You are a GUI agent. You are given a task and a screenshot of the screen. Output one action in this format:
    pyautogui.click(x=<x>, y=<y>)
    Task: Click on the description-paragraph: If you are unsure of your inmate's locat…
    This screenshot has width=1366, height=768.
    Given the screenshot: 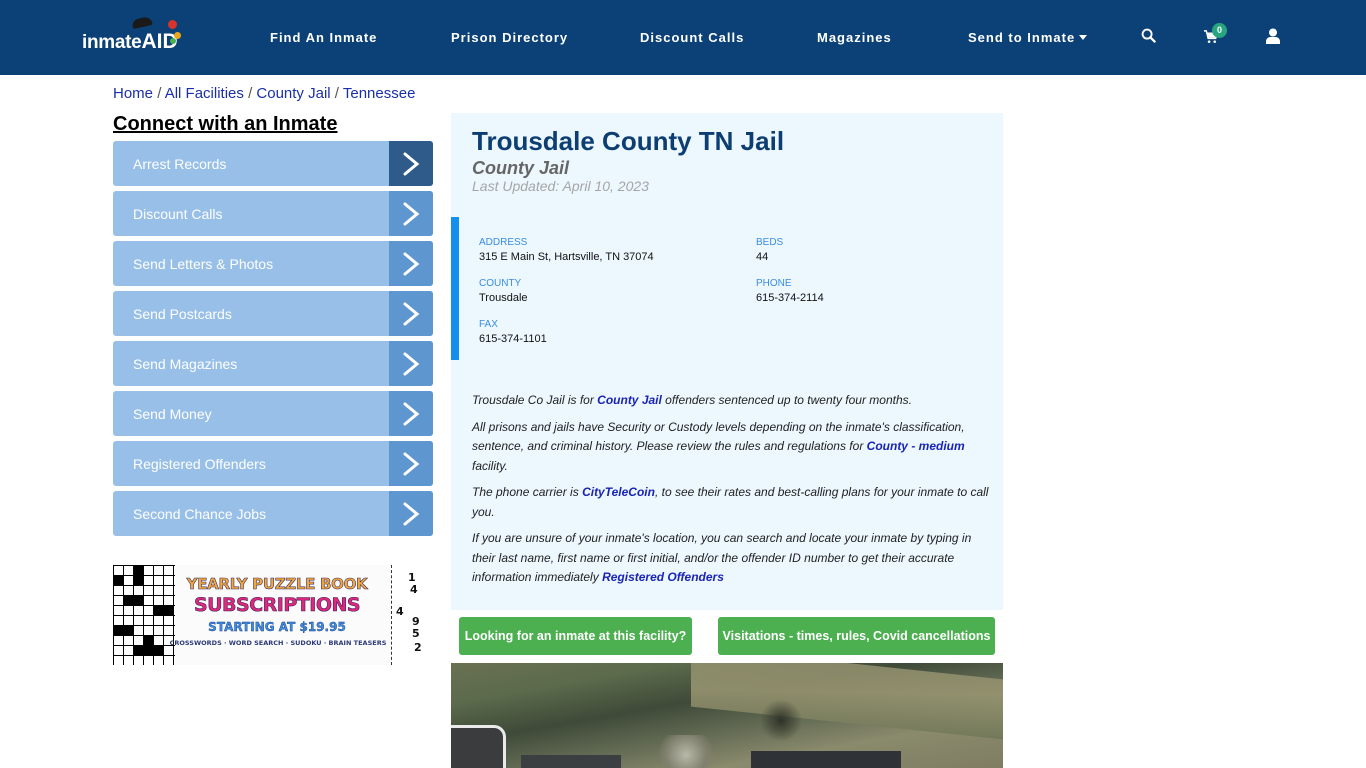 What is the action you would take?
    pyautogui.click(x=722, y=557)
    